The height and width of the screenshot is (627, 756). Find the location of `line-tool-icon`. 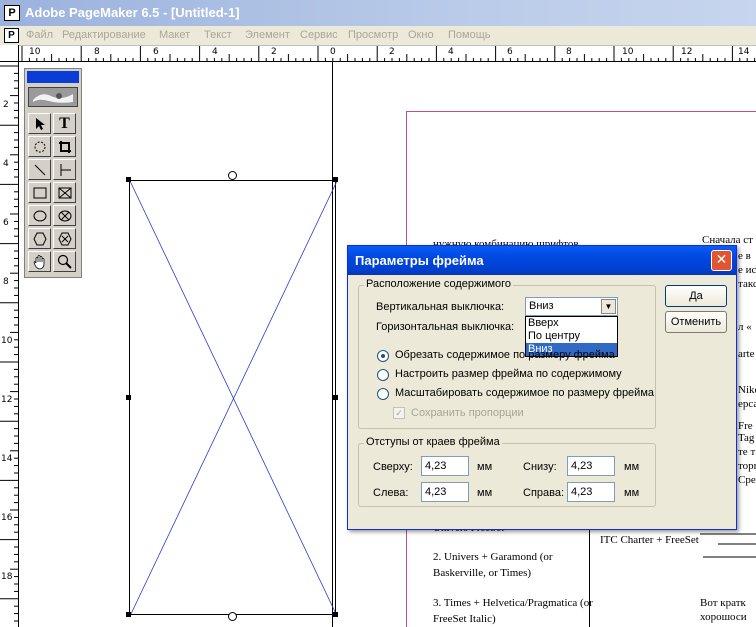

line-tool-icon is located at coordinates (39, 169).